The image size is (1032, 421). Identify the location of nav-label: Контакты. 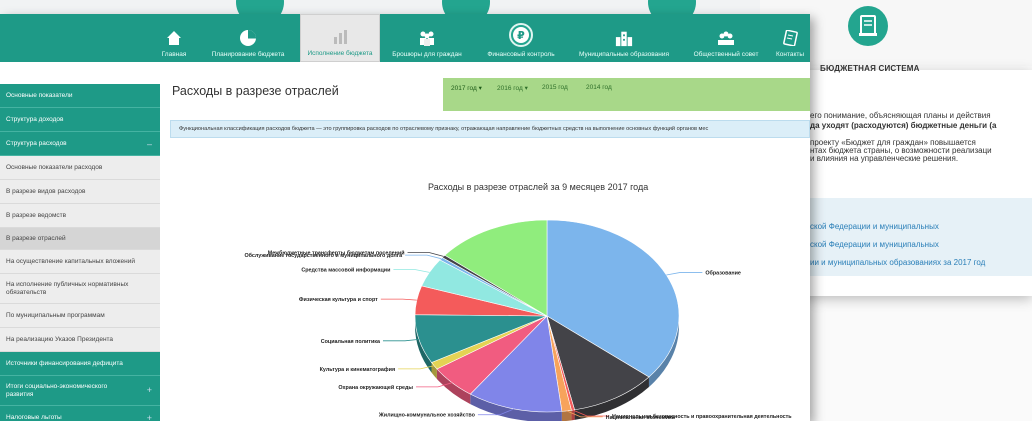
(790, 54).